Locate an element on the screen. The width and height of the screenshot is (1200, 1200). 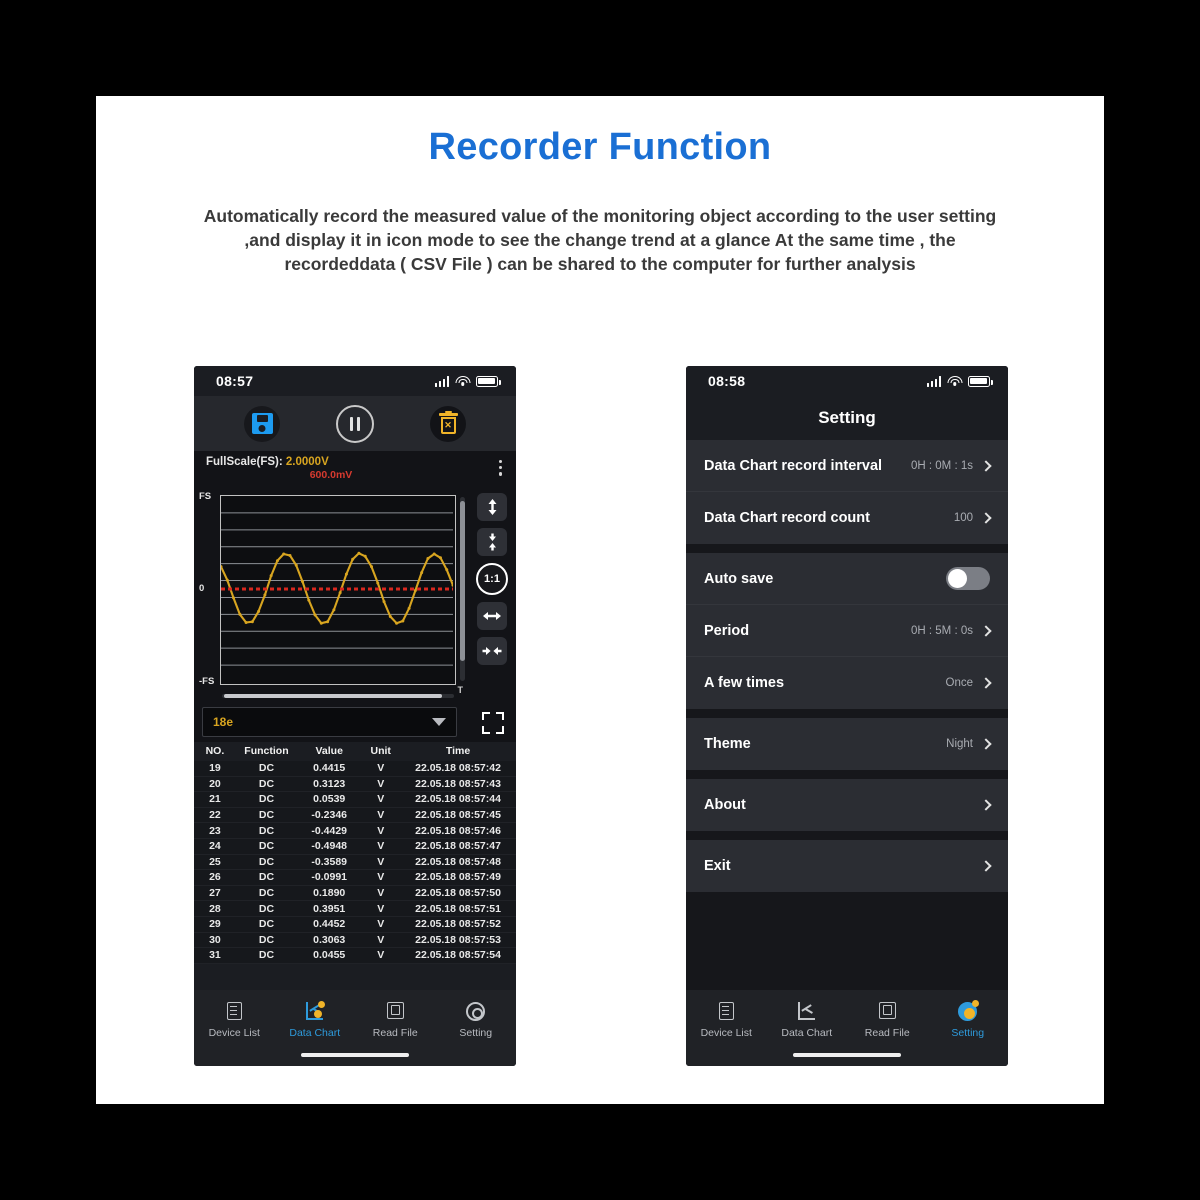
expand-horizontal-button is located at coordinates (492, 616).